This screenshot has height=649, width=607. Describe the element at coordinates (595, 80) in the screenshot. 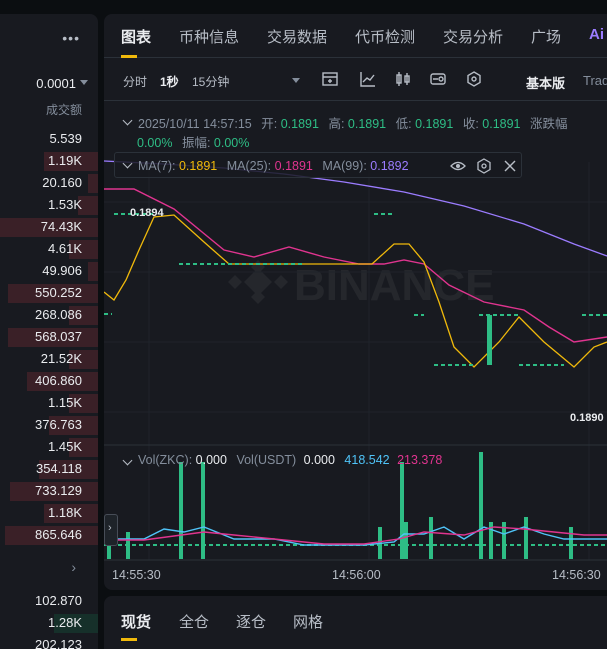

I see `view-trading-button: Trad` at that location.